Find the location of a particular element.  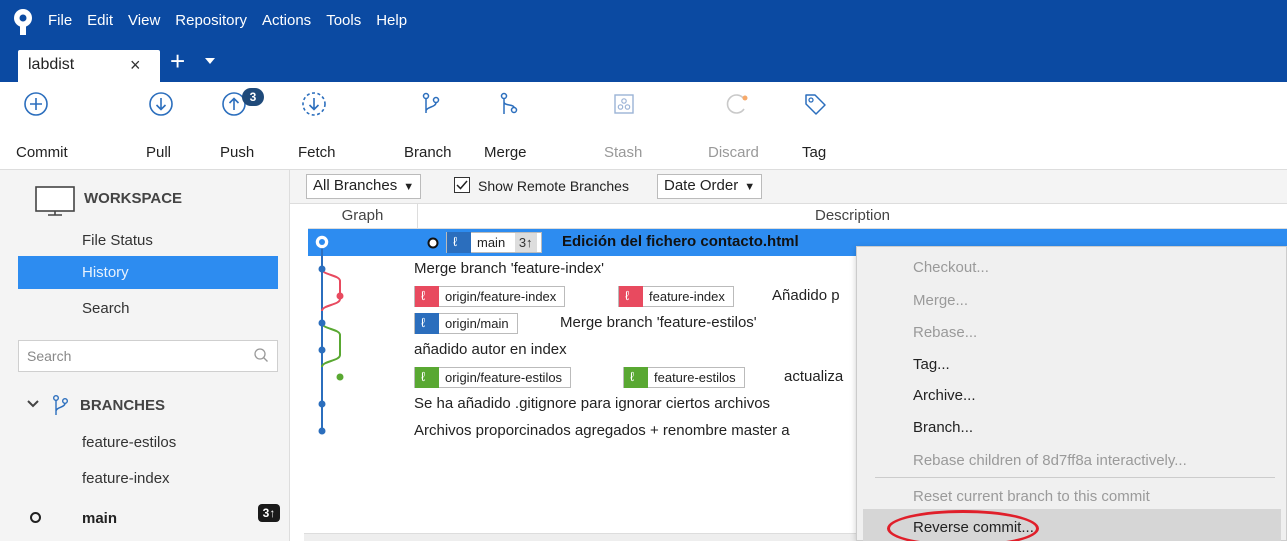

merge-button: Merge is located at coordinates (509, 125).